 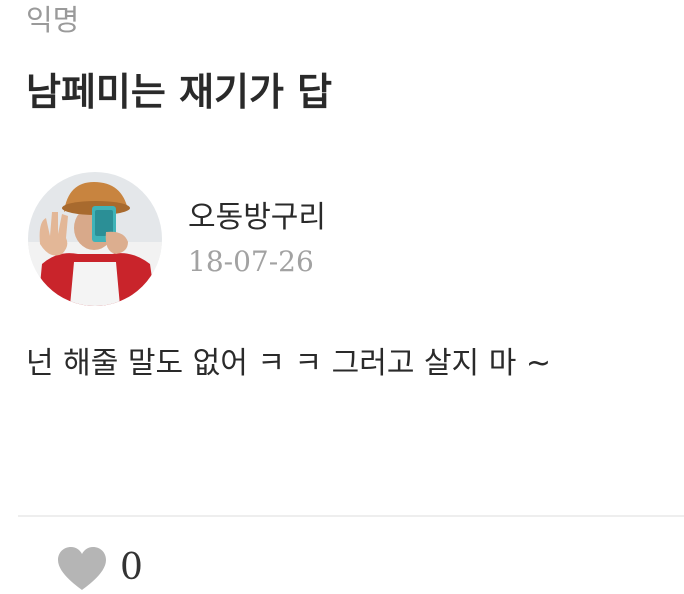 I want to click on like-count: 0, so click(x=131, y=567).